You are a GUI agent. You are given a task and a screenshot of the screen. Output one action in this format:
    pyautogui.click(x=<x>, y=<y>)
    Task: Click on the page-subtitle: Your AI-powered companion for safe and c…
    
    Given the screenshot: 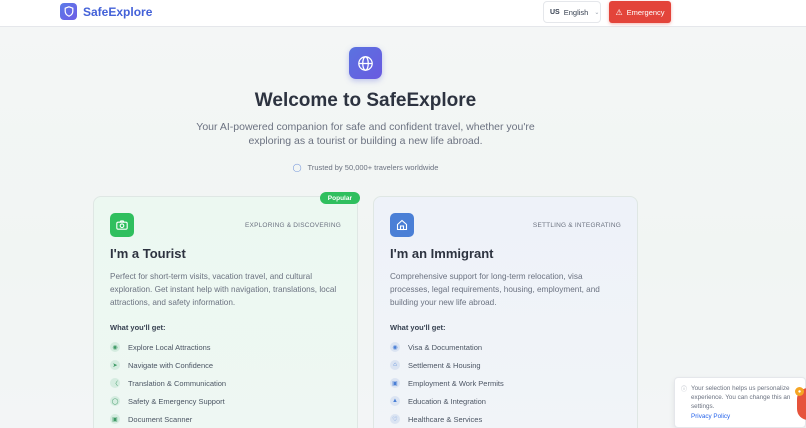 What is the action you would take?
    pyautogui.click(x=365, y=134)
    